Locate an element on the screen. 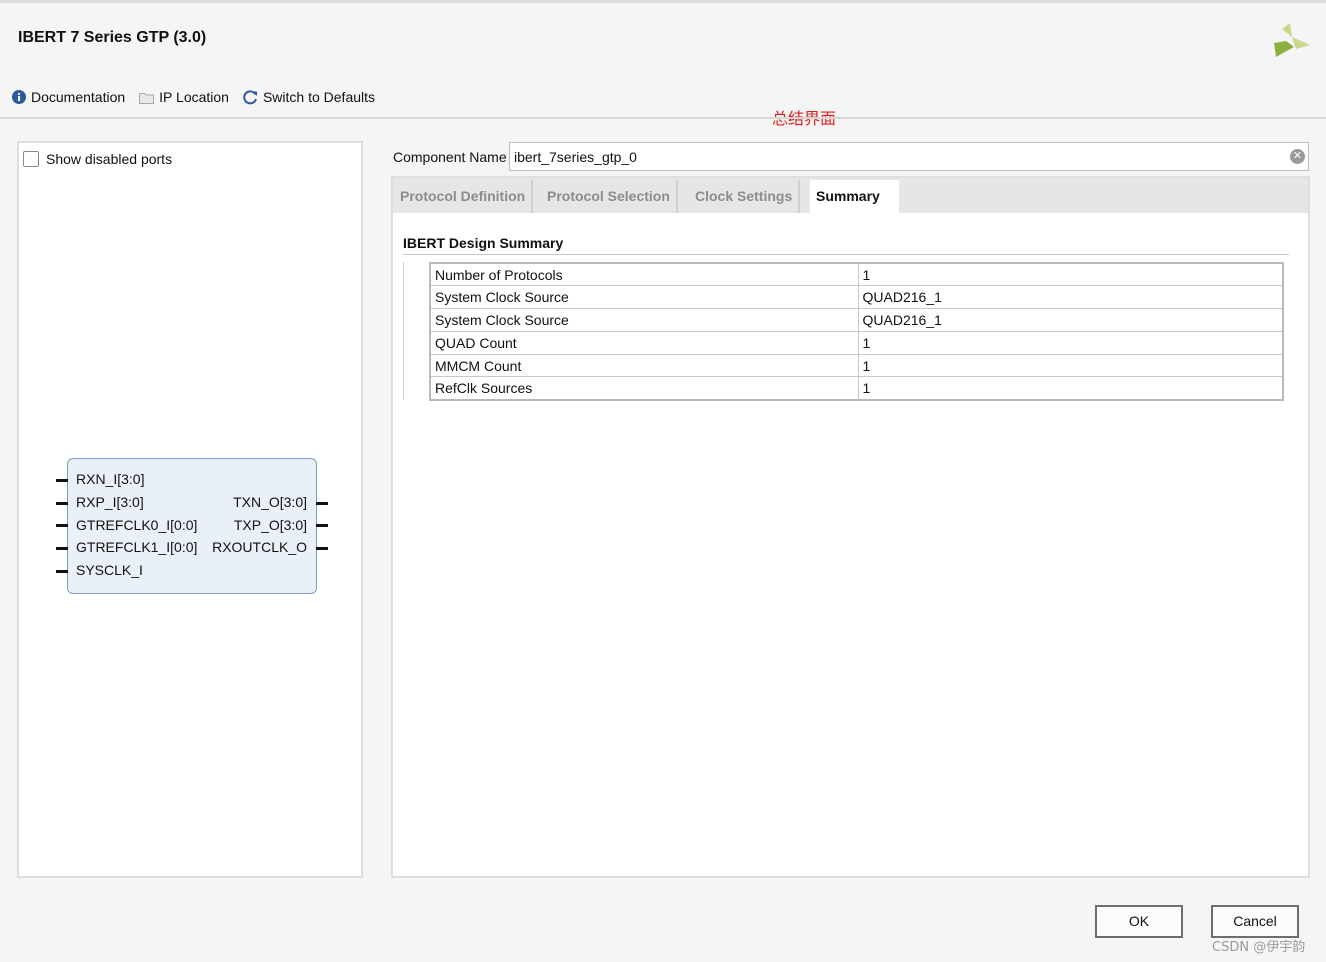 The height and width of the screenshot is (962, 1326). clear-icon: ✕ is located at coordinates (1297, 156).